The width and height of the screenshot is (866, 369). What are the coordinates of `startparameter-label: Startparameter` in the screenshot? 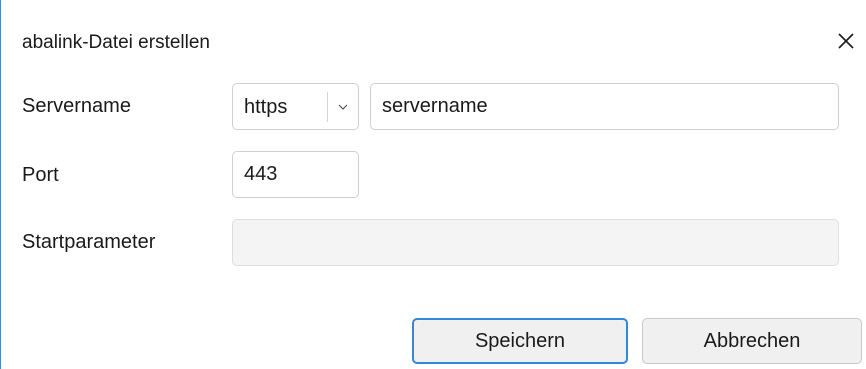 It's located at (89, 242).